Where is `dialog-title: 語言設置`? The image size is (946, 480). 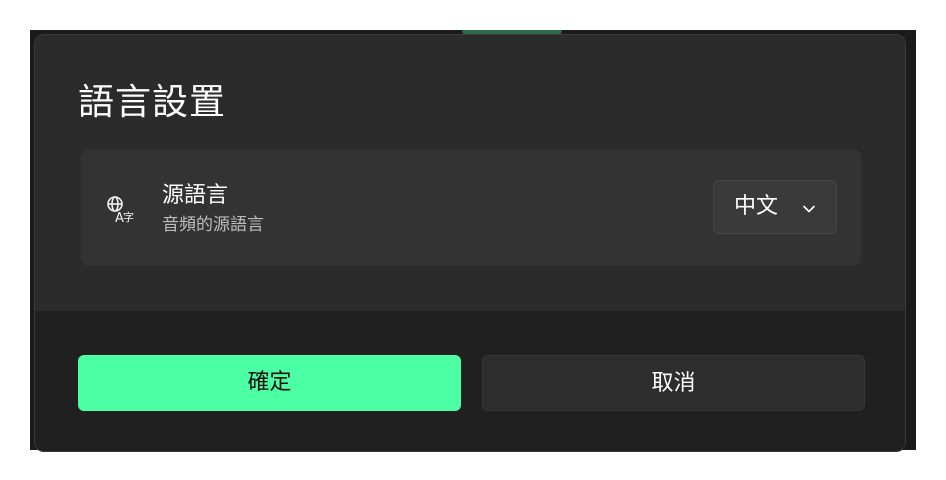 dialog-title: 語言設置 is located at coordinates (152, 102).